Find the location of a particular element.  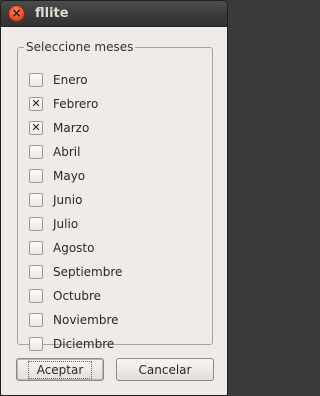

month-label: Marzo is located at coordinates (71, 128).